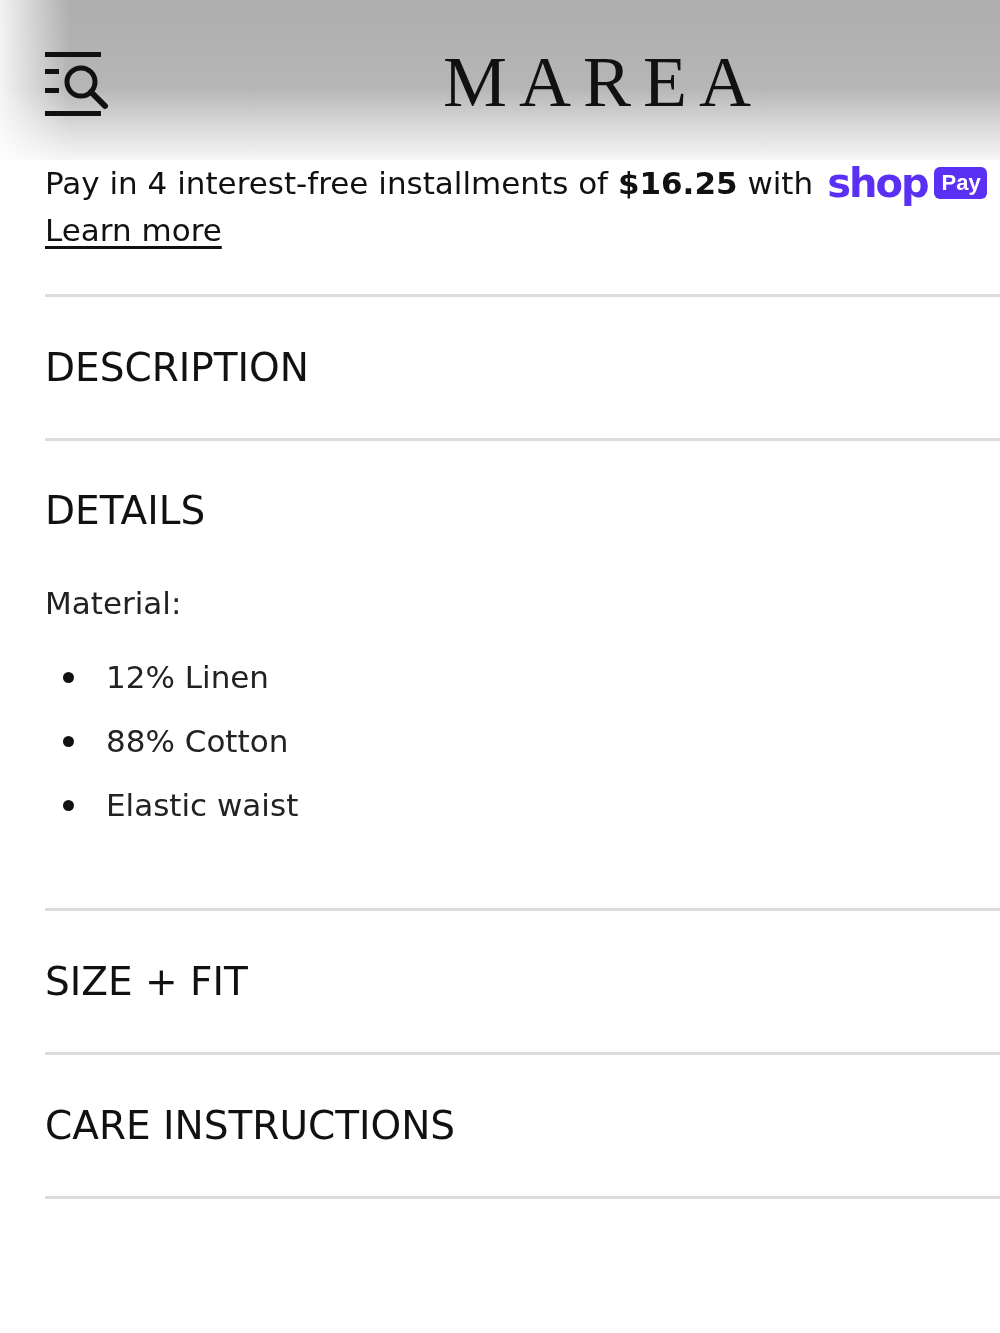  Describe the element at coordinates (197, 741) in the screenshot. I see `bullet-text: 88% Cotton` at that location.